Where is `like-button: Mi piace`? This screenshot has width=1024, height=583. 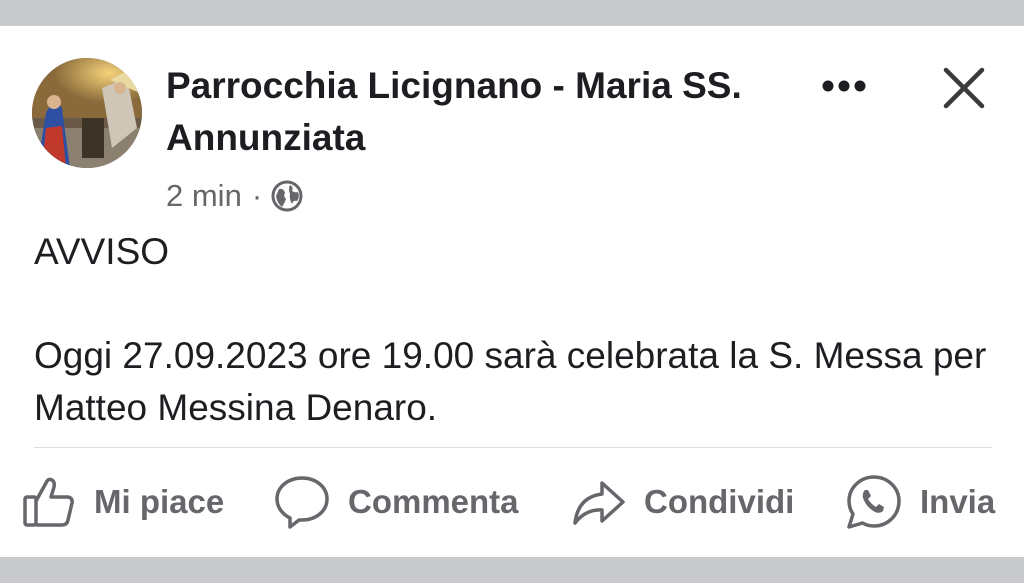
like-button: Mi piace is located at coordinates (123, 502).